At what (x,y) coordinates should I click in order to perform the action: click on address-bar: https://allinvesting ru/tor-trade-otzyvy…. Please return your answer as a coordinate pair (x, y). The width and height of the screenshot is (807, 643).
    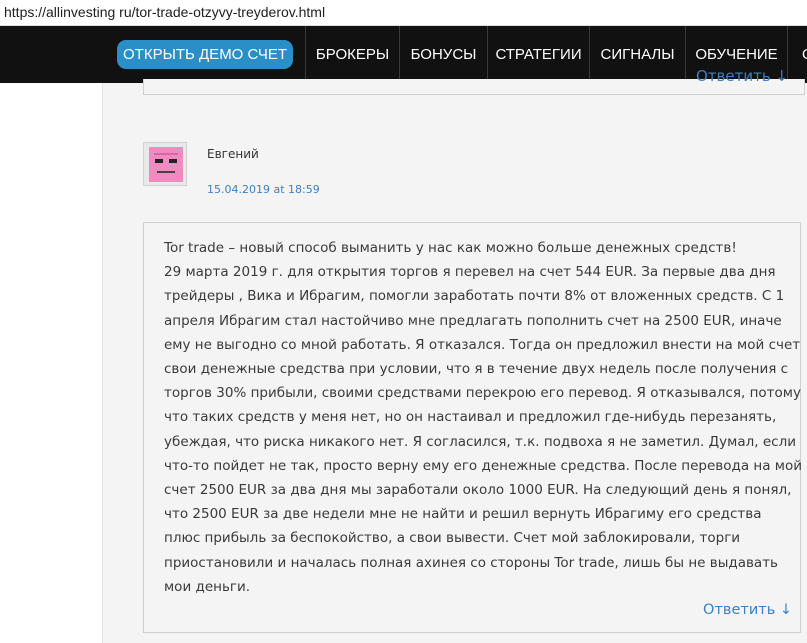
    Looking at the image, I should click on (403, 13).